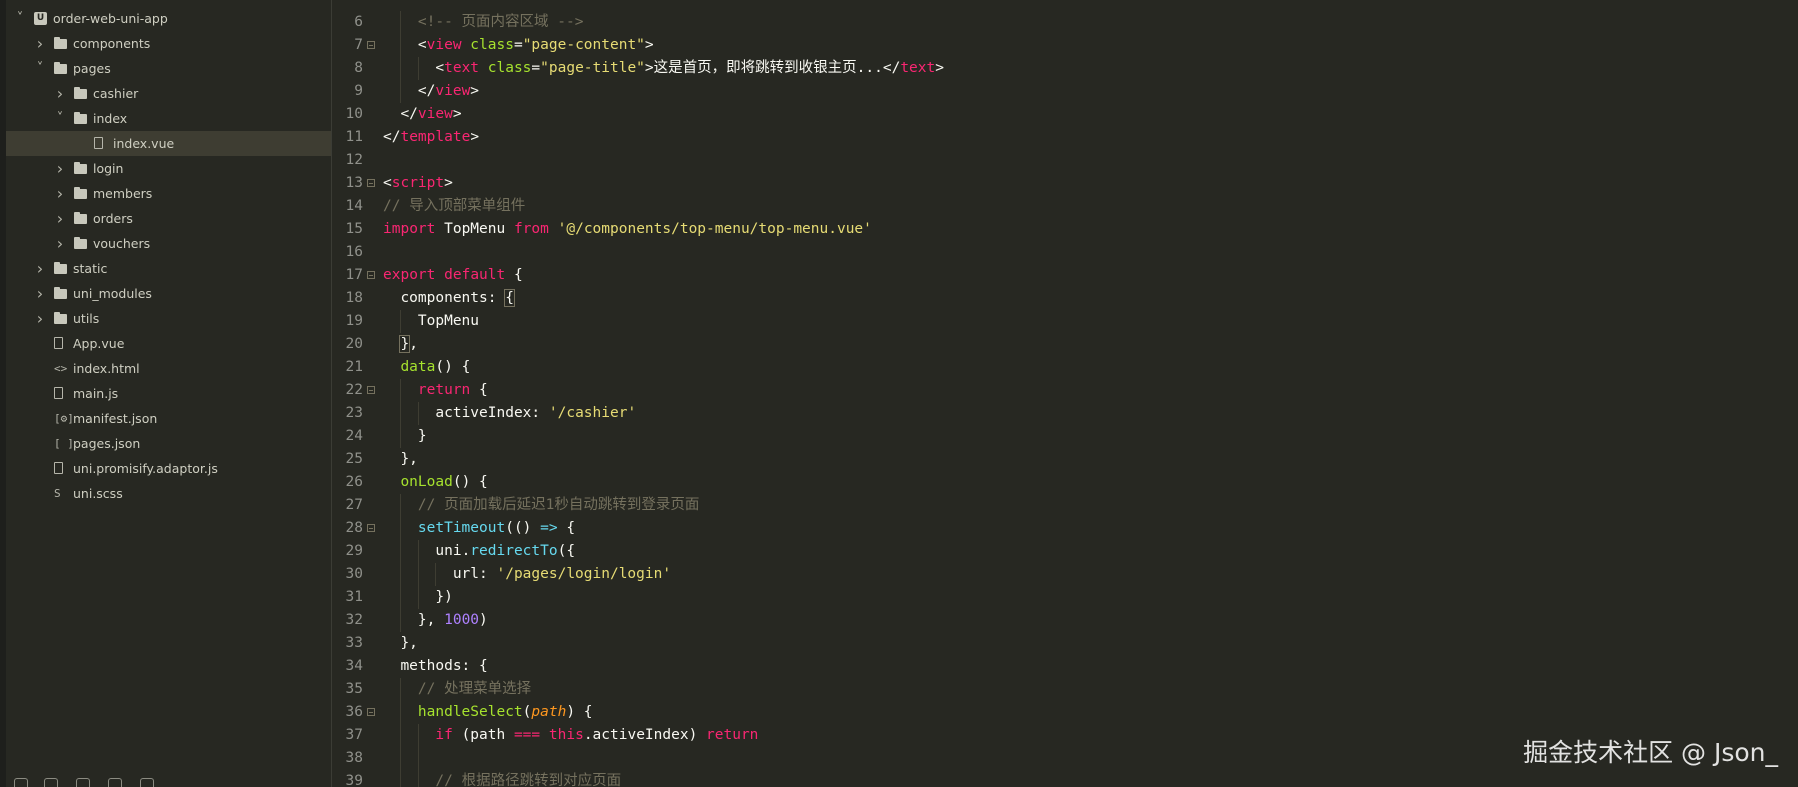 The image size is (1798, 787). What do you see at coordinates (457, 114) in the screenshot?
I see `code-token: >` at bounding box center [457, 114].